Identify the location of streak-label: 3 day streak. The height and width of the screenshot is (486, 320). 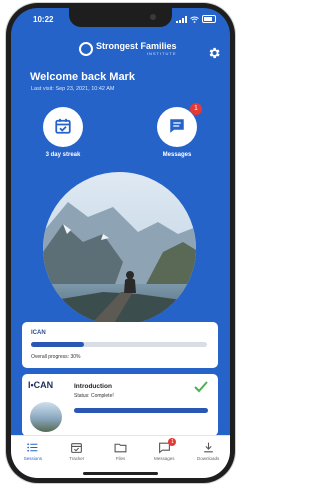
(63, 155).